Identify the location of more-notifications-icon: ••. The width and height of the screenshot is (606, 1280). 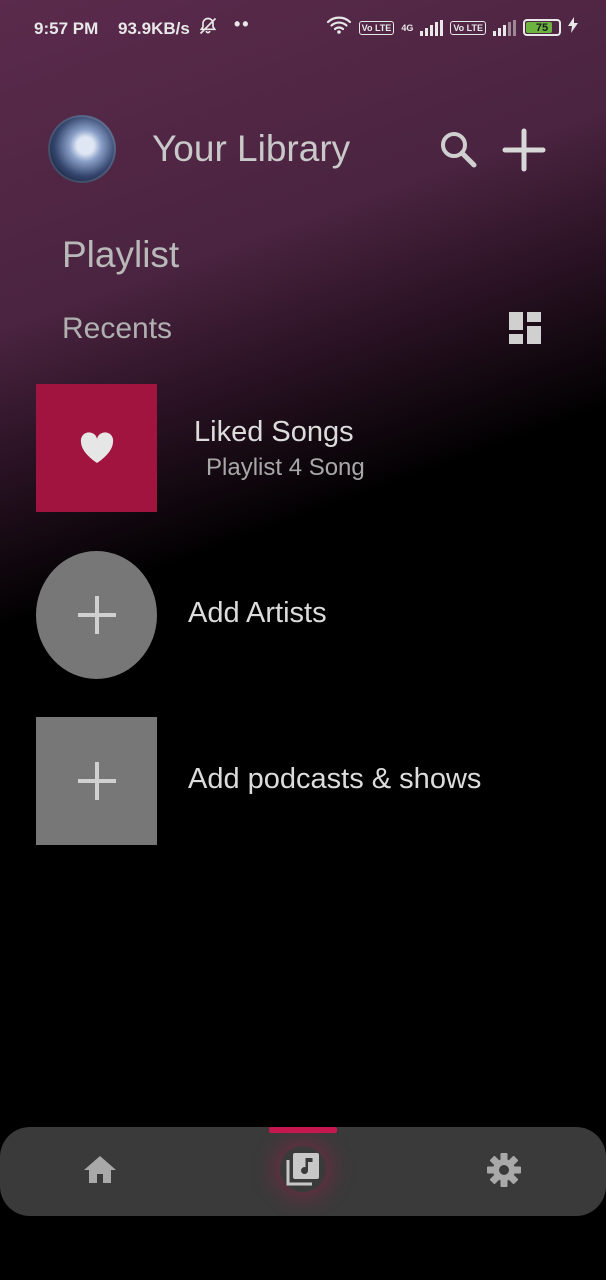
(242, 24).